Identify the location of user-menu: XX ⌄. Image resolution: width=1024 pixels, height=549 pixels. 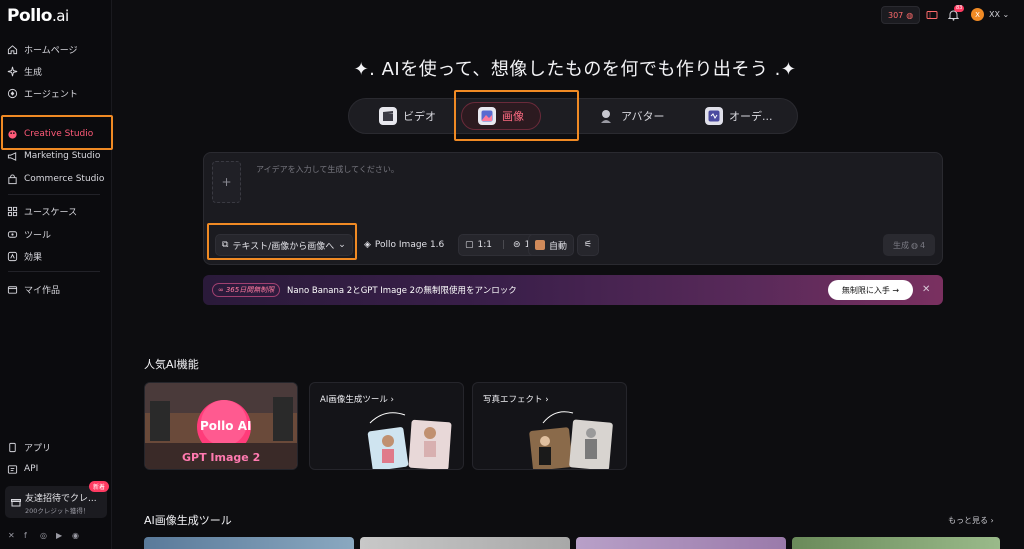
(999, 14).